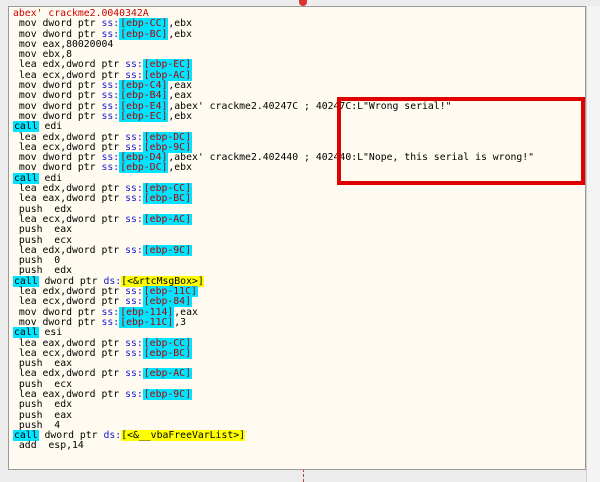 The image size is (600, 482). Describe the element at coordinates (293, 374) in the screenshot. I see `asm-line: lea edx,dword ptr ss:[ebp-AC]` at that location.